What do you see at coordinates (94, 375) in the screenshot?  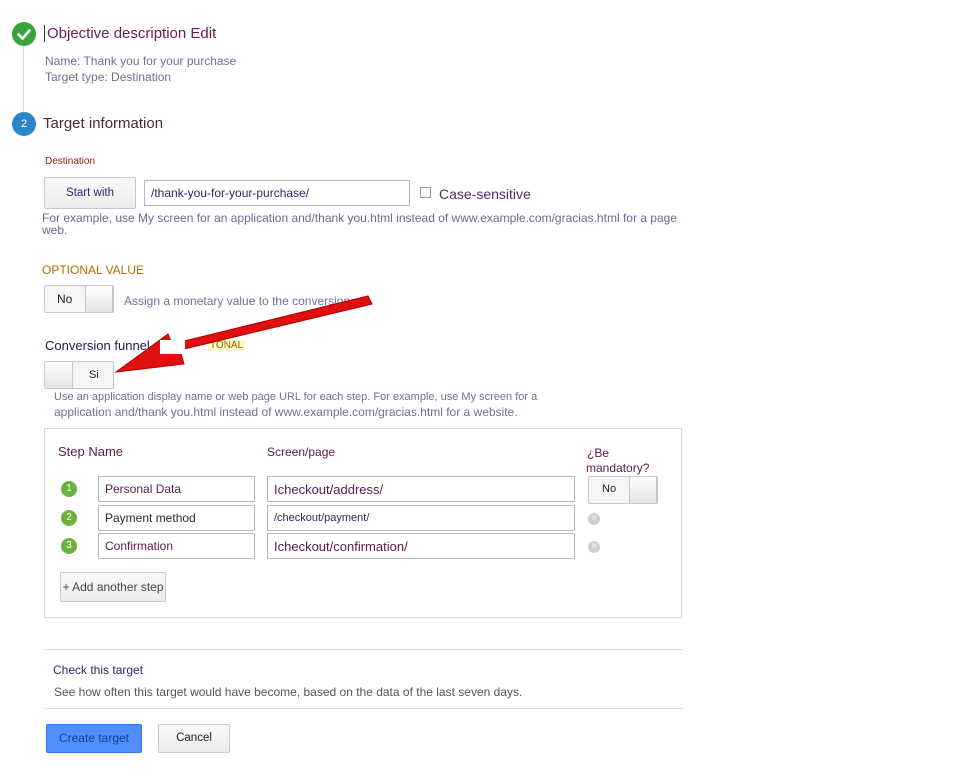 I see `funnel-toggle-label: Si` at bounding box center [94, 375].